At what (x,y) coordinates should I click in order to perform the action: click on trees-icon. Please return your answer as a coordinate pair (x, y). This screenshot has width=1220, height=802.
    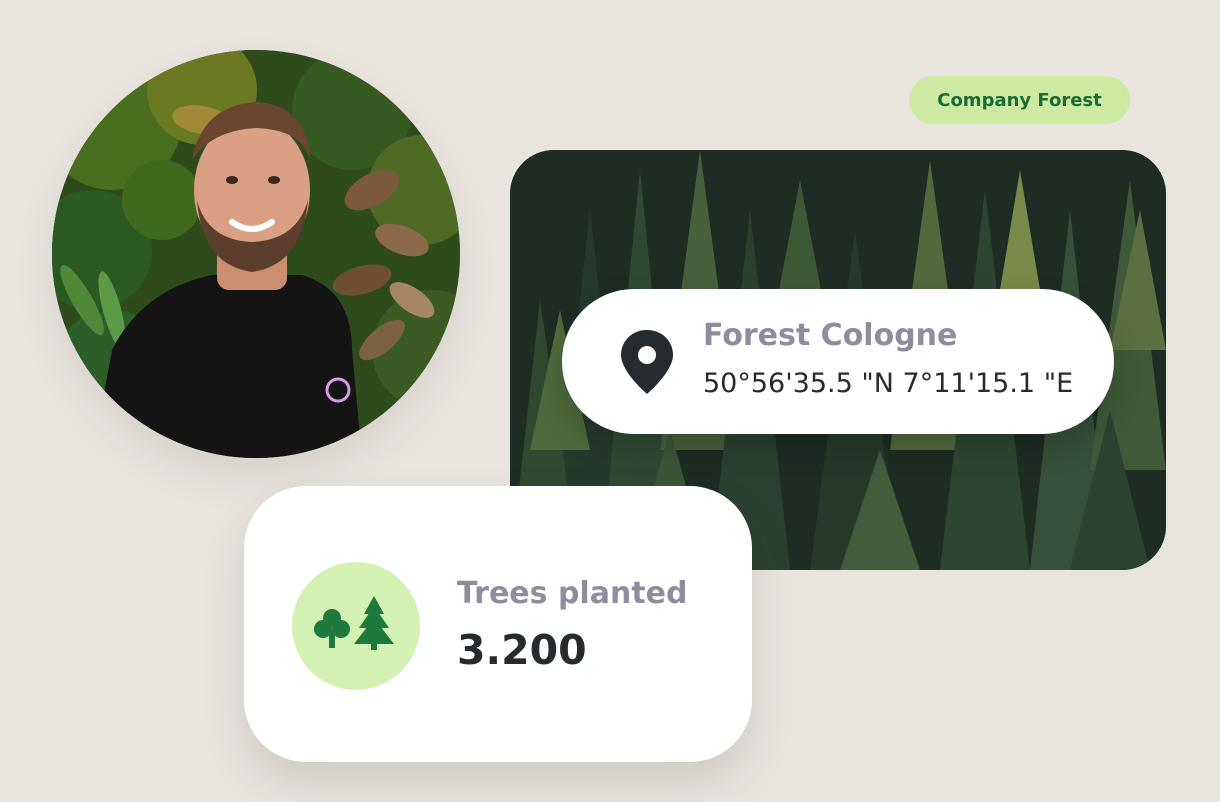
    Looking at the image, I should click on (354, 623).